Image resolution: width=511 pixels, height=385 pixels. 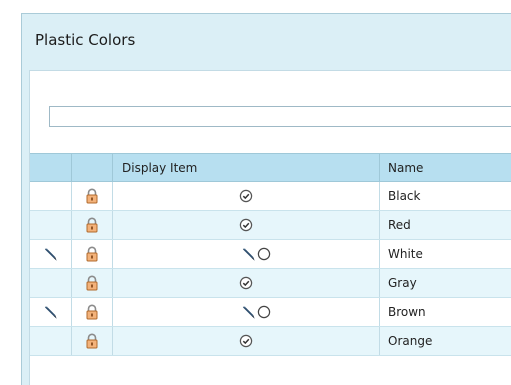 I want to click on row-name-cell: White, so click(x=445, y=254).